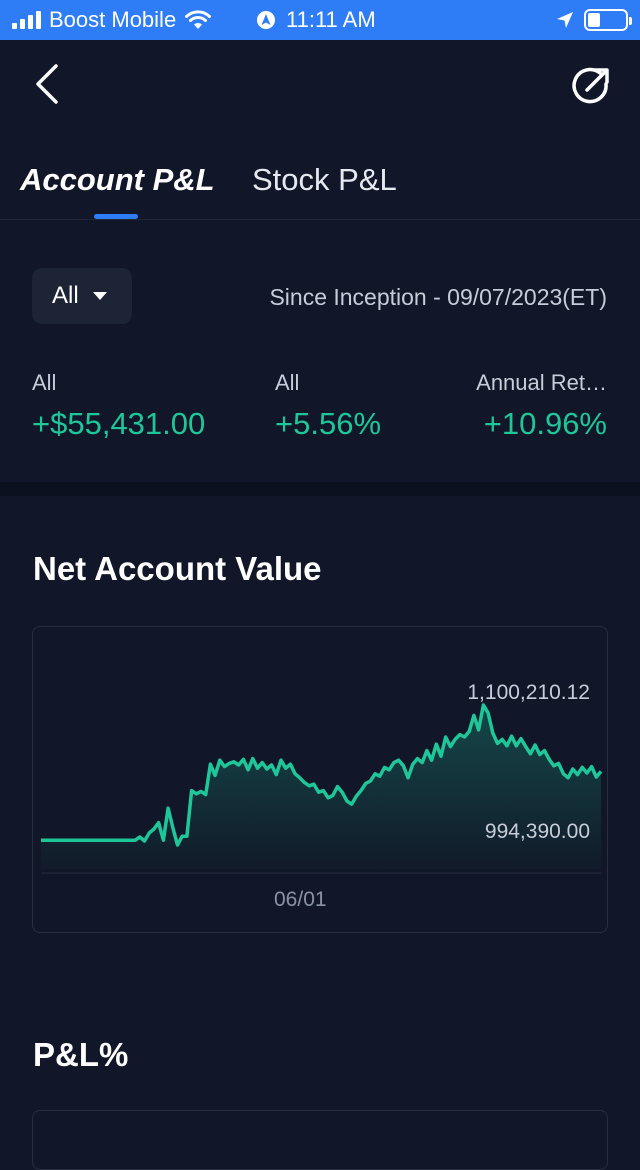  Describe the element at coordinates (331, 19) in the screenshot. I see `status-time: 11:11 AM` at that location.